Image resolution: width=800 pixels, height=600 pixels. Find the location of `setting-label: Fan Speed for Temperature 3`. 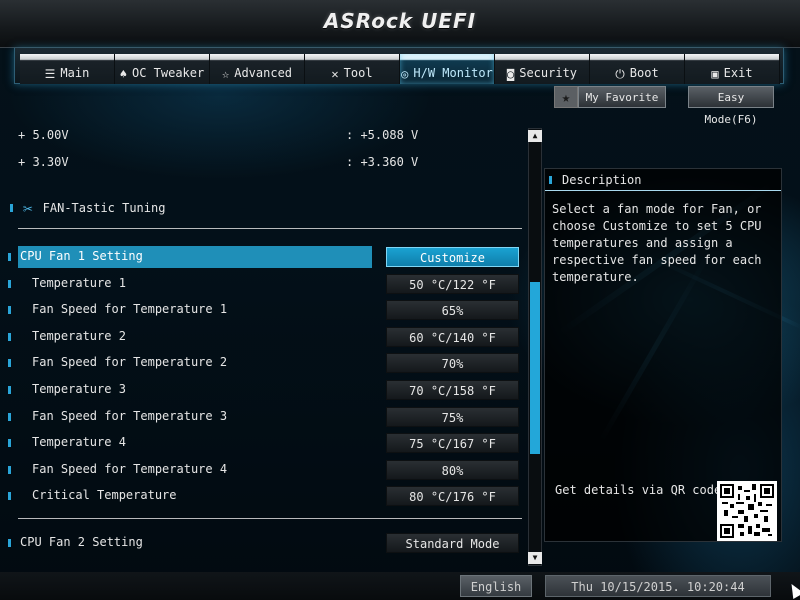

setting-label: Fan Speed for Temperature 3 is located at coordinates (130, 416).